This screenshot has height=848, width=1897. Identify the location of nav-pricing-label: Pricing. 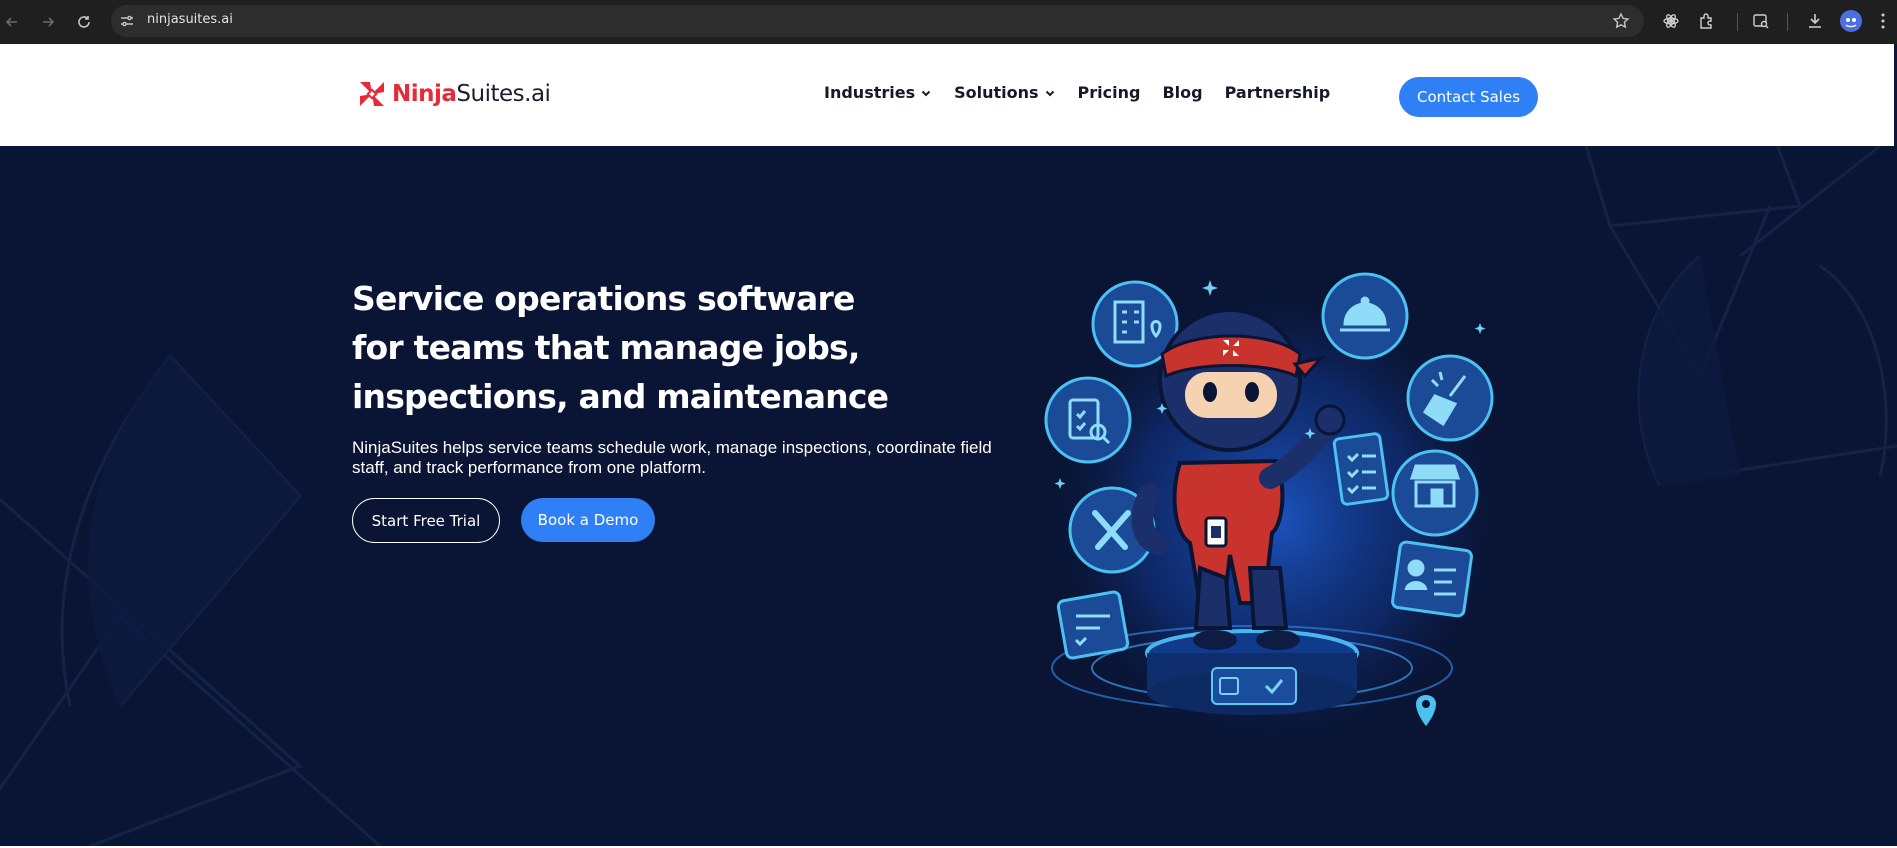
(1109, 92).